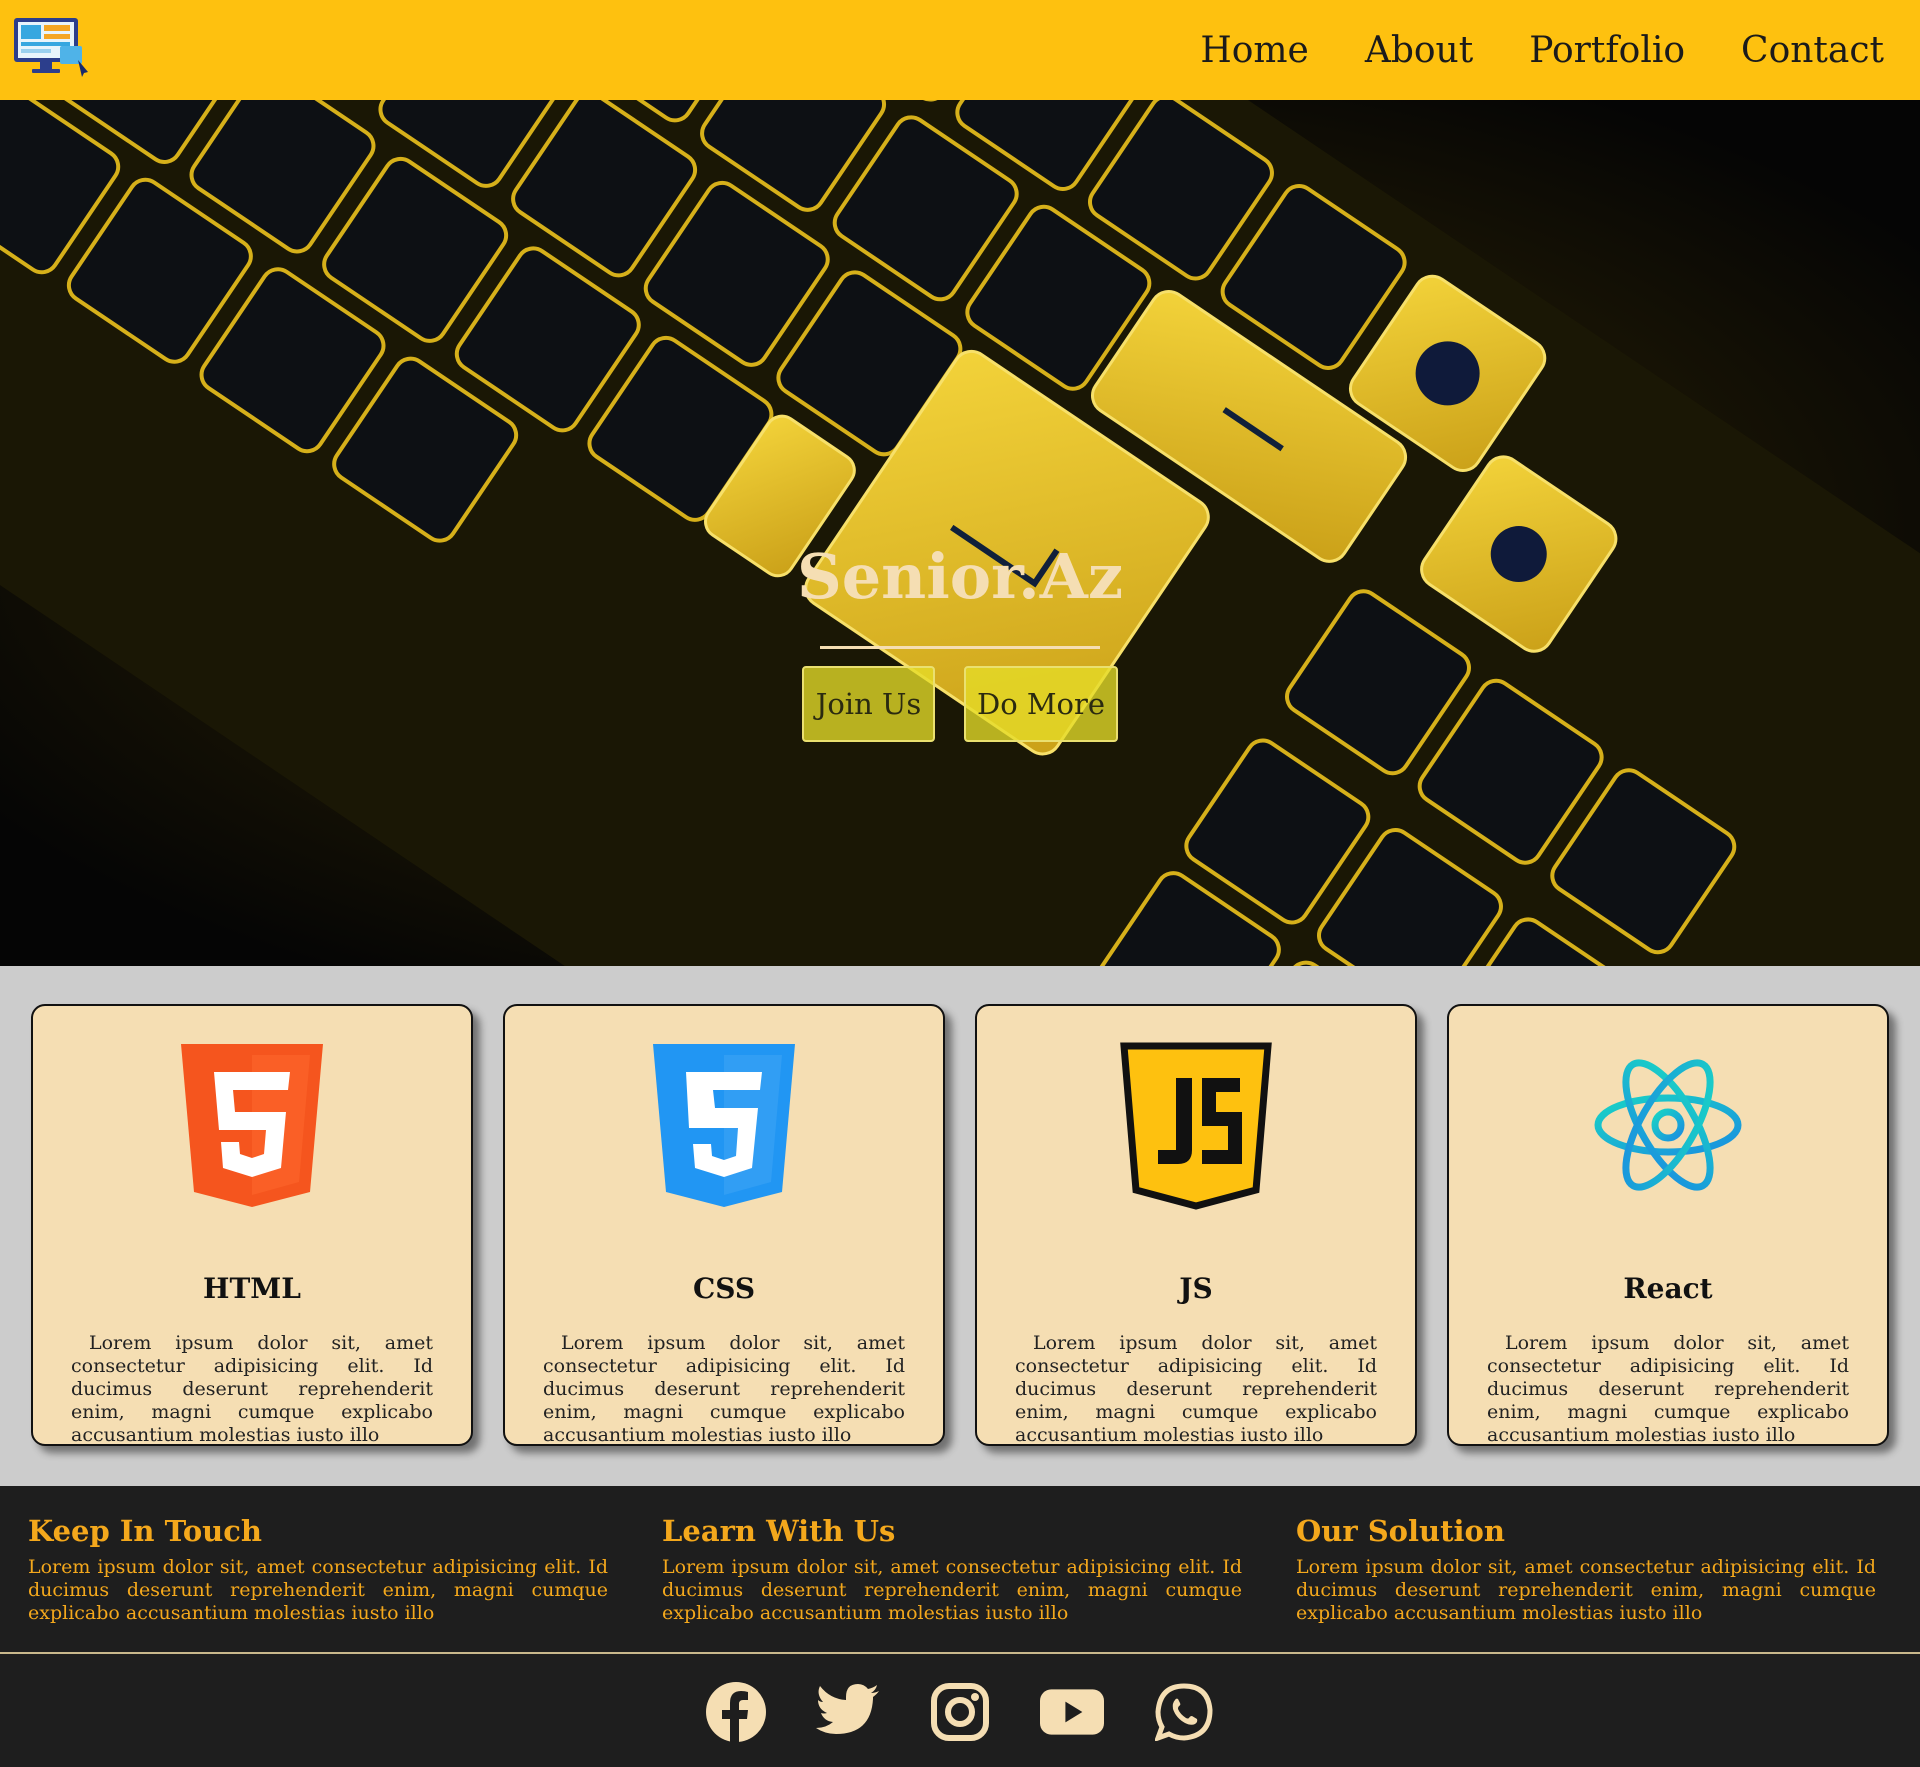 The height and width of the screenshot is (1767, 1920). Describe the element at coordinates (868, 704) in the screenshot. I see `join-us-button: Join Us` at that location.